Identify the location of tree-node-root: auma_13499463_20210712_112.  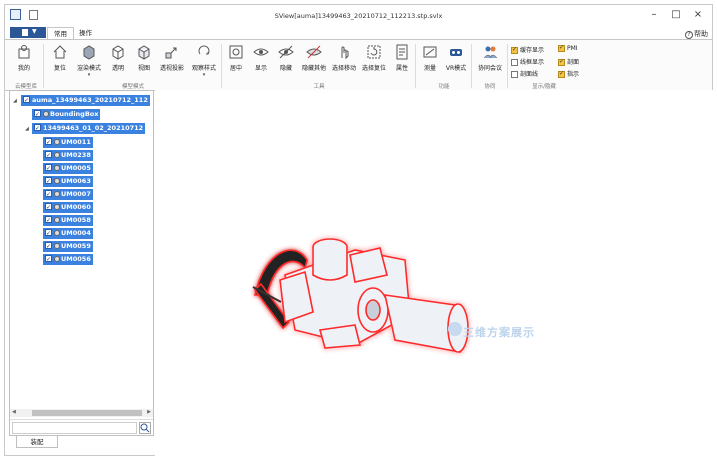
(85, 100).